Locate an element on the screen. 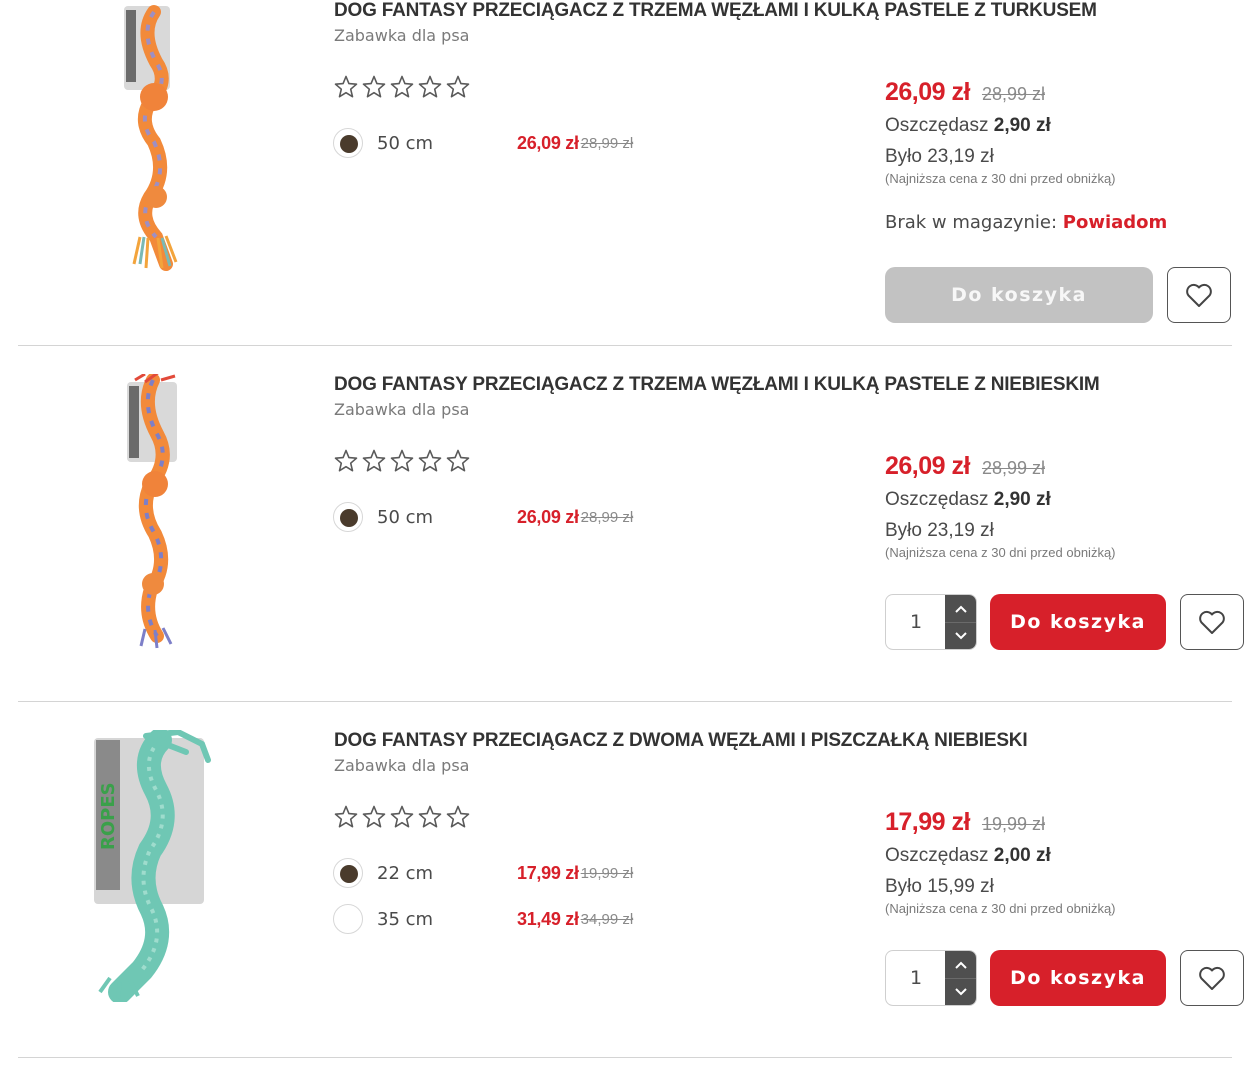 The height and width of the screenshot is (1086, 1250). variant-old-price: 19,99 zł is located at coordinates (607, 873).